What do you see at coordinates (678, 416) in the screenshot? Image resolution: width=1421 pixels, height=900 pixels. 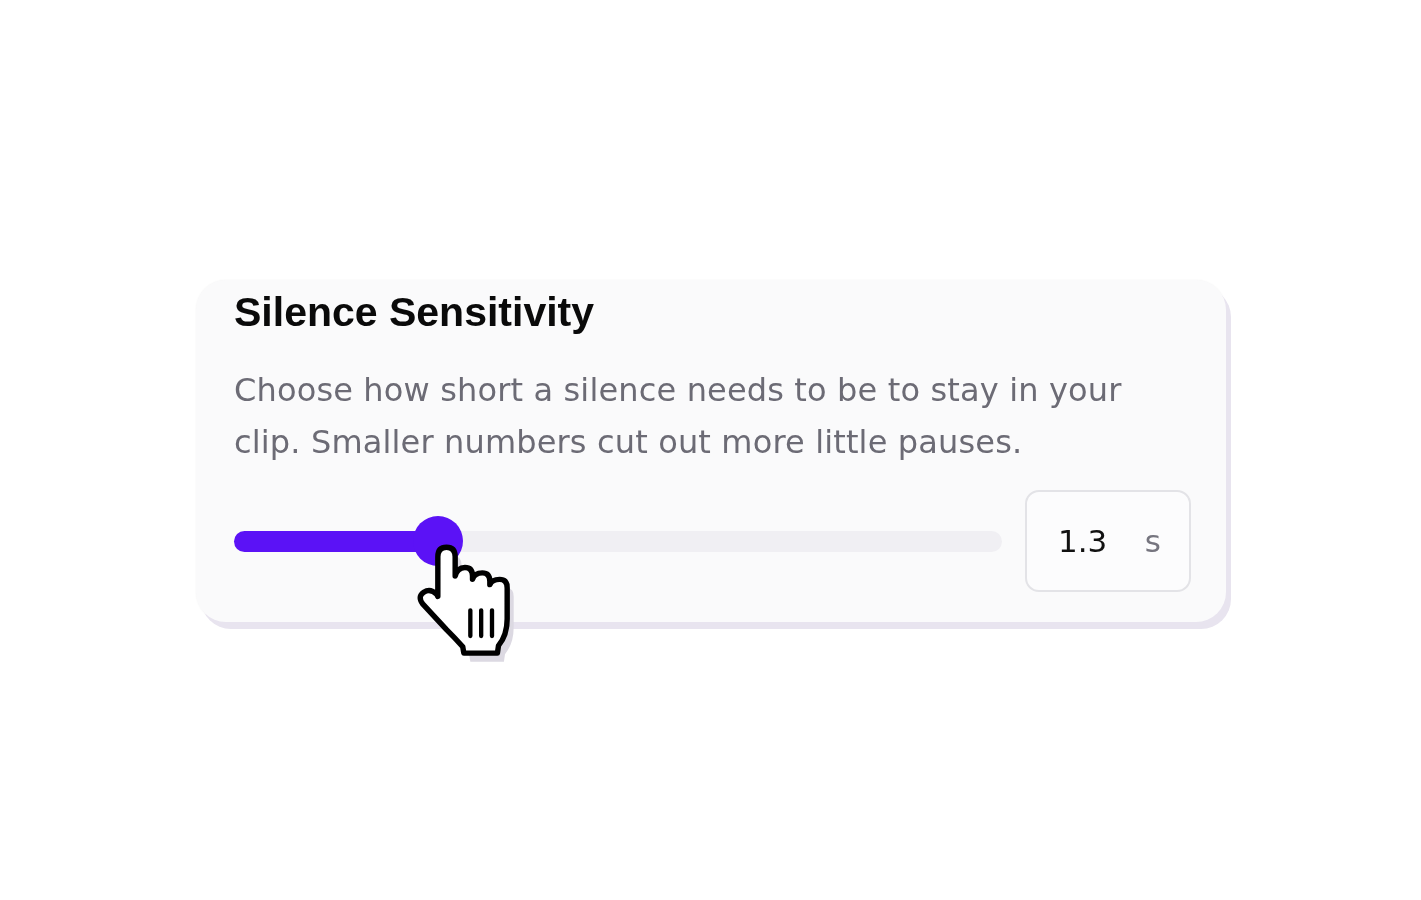 I see `card-description: Choose how short a silence needs to be to stay in your clip. Smaller numbers cut out more little pauses.` at bounding box center [678, 416].